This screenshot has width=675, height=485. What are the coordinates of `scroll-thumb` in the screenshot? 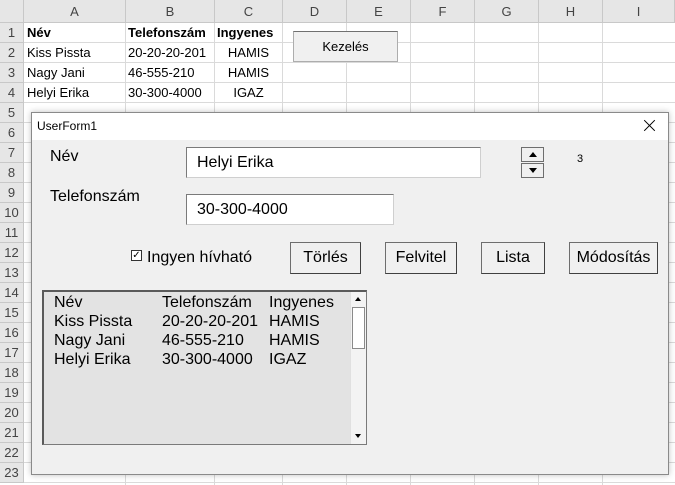 It's located at (358, 328).